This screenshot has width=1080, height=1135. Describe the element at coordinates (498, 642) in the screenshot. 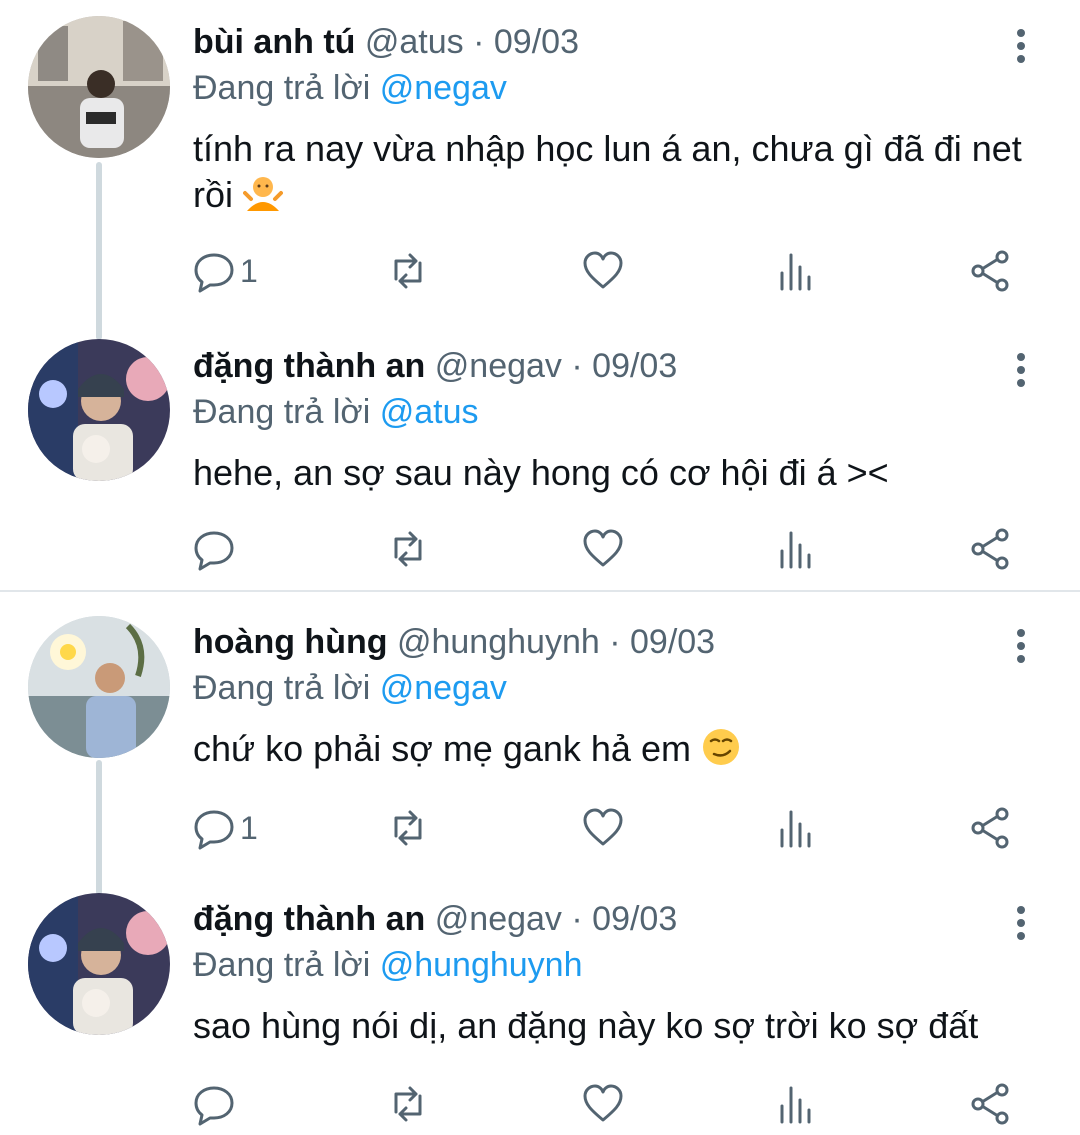

I see `user-handle: @hunghuynh` at that location.